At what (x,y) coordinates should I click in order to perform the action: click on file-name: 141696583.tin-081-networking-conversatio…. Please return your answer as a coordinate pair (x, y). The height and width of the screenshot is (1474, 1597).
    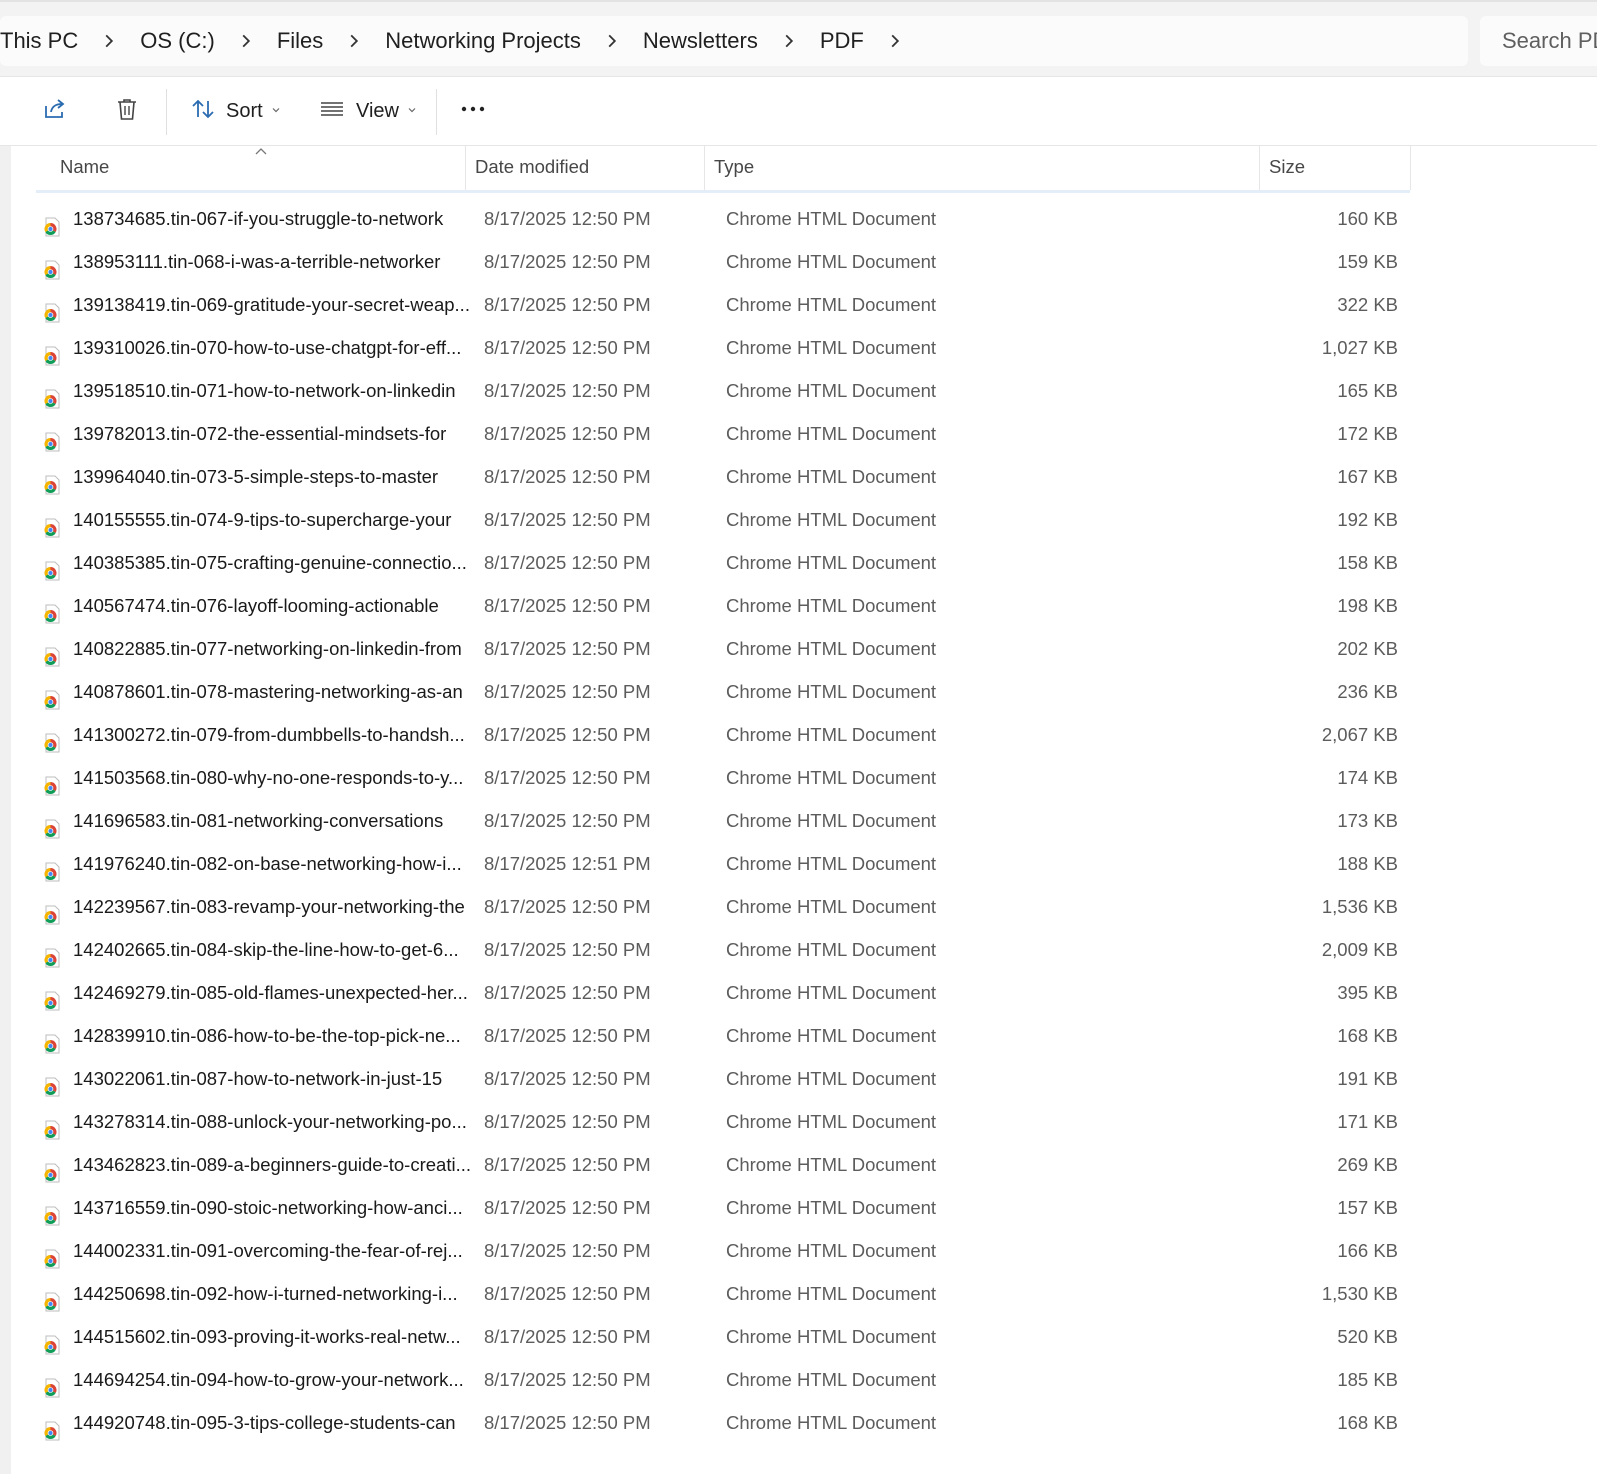
    Looking at the image, I should click on (258, 820).